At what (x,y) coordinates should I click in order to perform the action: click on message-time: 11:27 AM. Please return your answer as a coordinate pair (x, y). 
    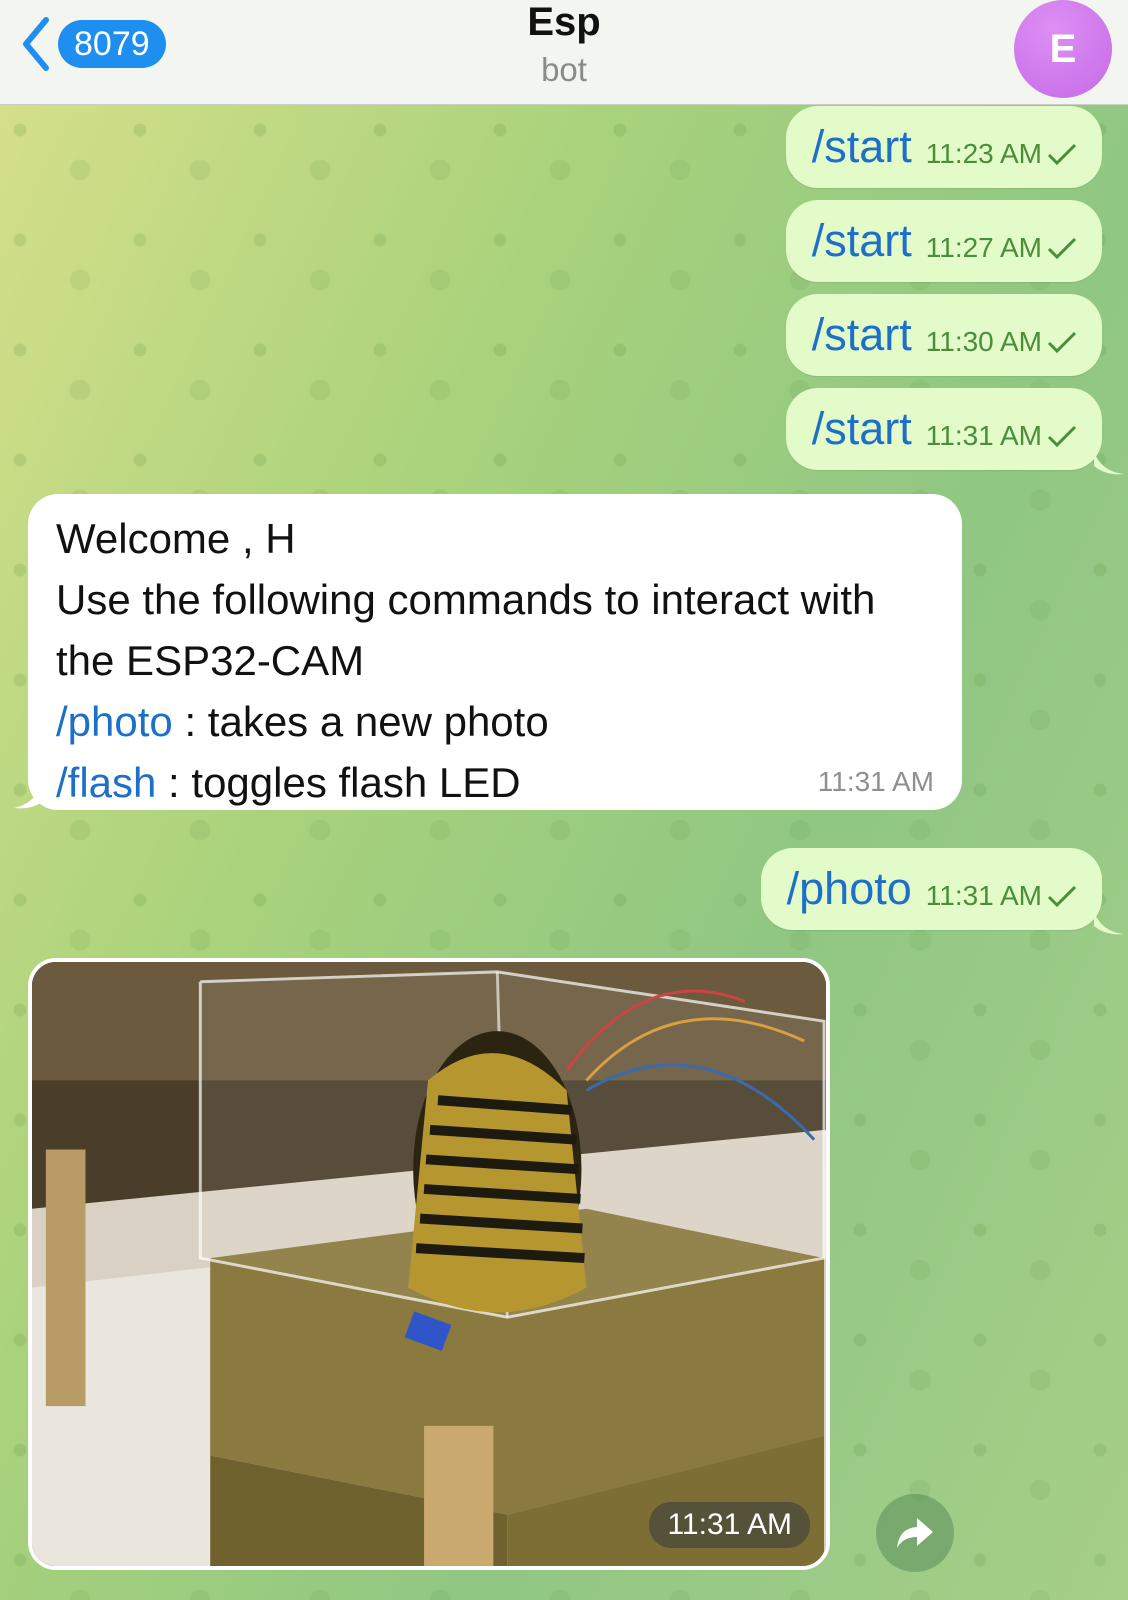
    Looking at the image, I should click on (983, 247).